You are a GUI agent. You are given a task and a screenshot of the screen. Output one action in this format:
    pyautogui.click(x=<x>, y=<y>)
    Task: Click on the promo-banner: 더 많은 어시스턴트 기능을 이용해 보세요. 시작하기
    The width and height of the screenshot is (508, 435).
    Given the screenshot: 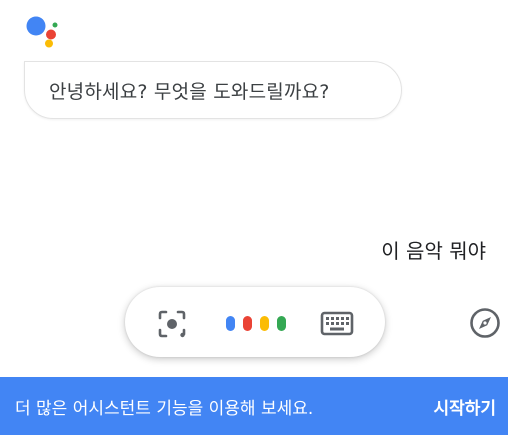 What is the action you would take?
    pyautogui.click(x=254, y=406)
    